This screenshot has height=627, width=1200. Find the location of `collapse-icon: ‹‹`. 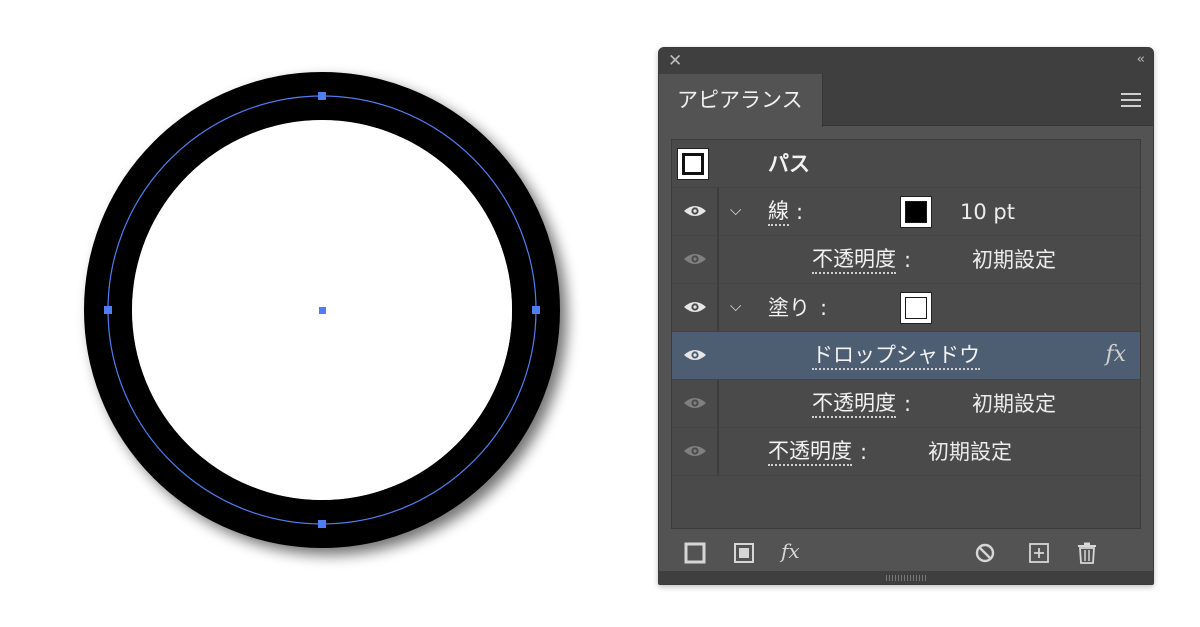

collapse-icon: ‹‹ is located at coordinates (1141, 60).